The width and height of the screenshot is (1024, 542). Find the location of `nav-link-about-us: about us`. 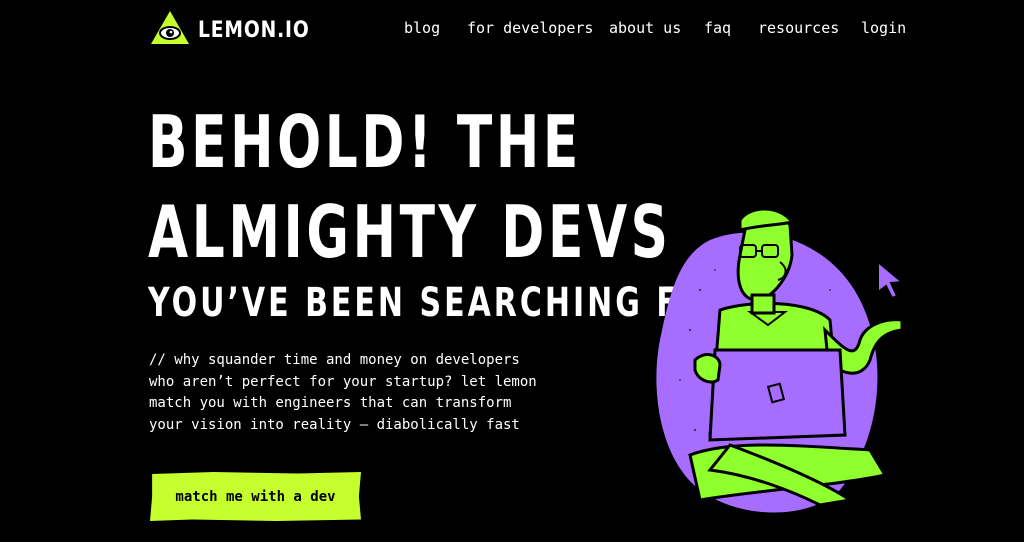

nav-link-about-us: about us is located at coordinates (645, 28).